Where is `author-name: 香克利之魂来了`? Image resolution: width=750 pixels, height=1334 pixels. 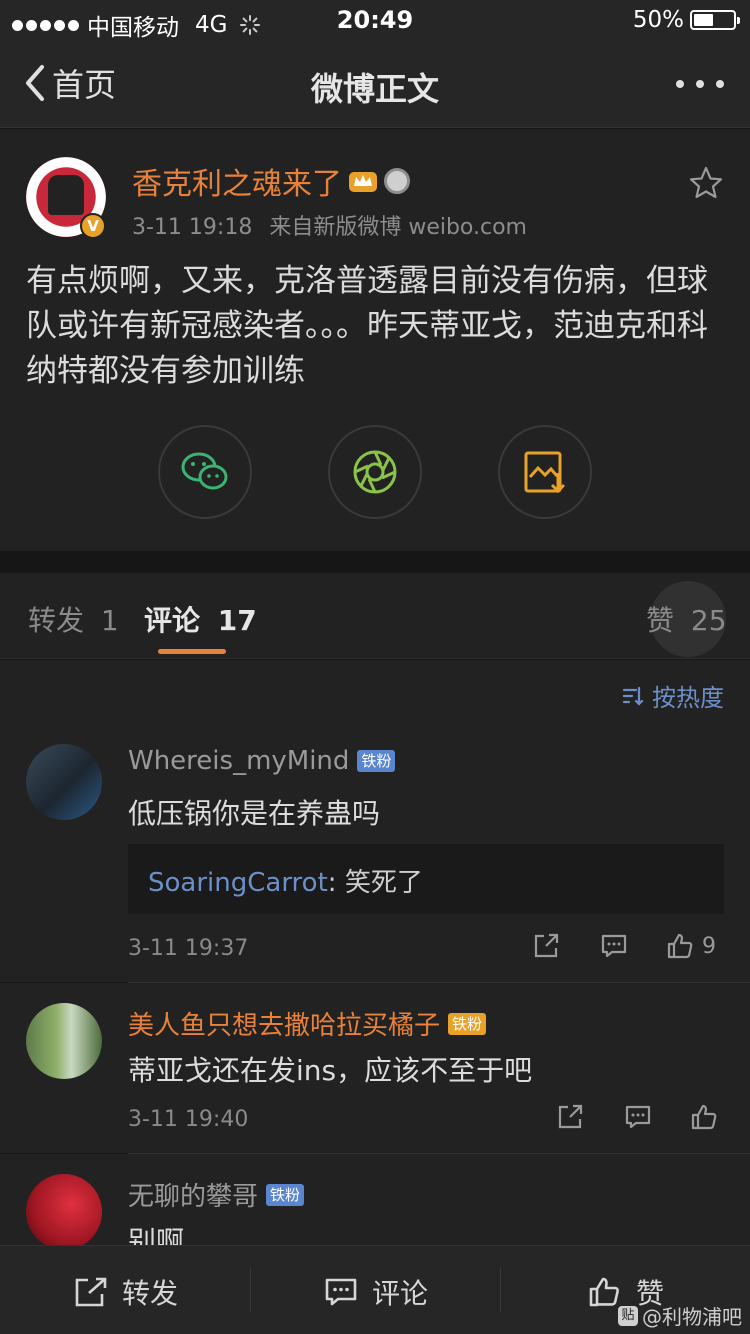
author-name: 香克利之魂来了 is located at coordinates (237, 181).